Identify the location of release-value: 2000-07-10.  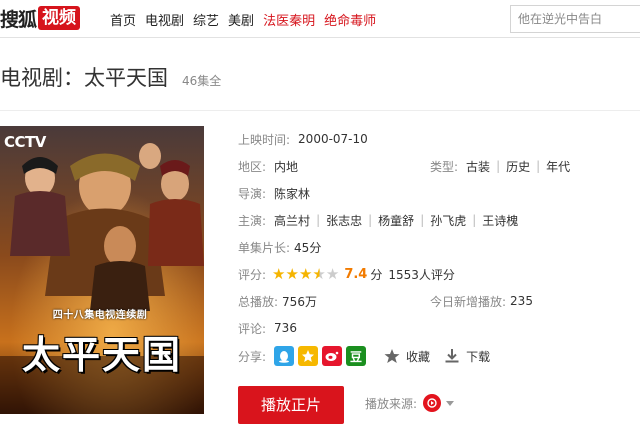
(333, 139).